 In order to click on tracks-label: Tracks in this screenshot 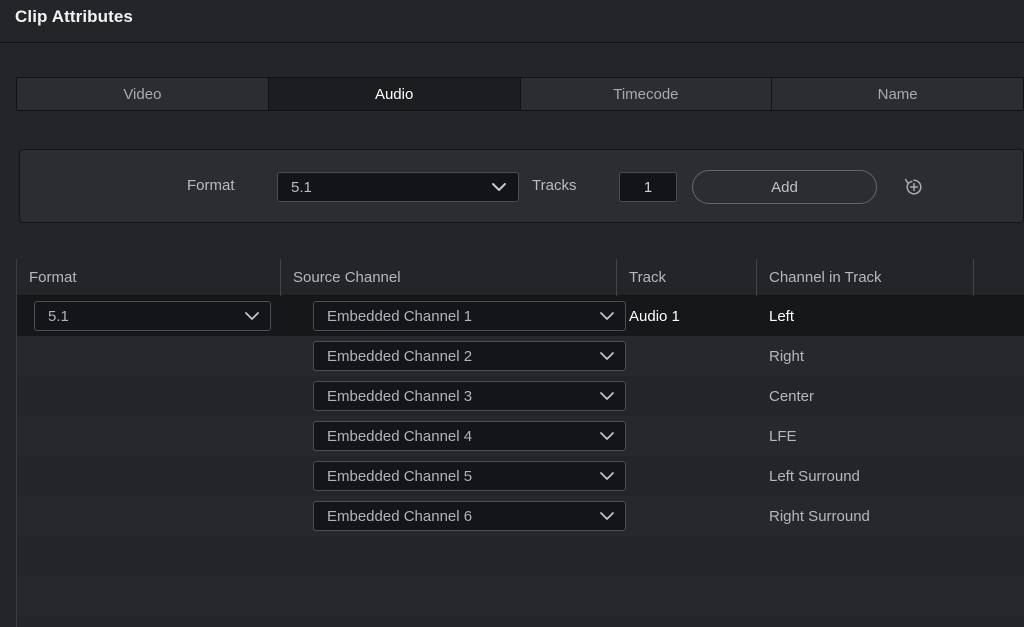, I will do `click(554, 185)`.